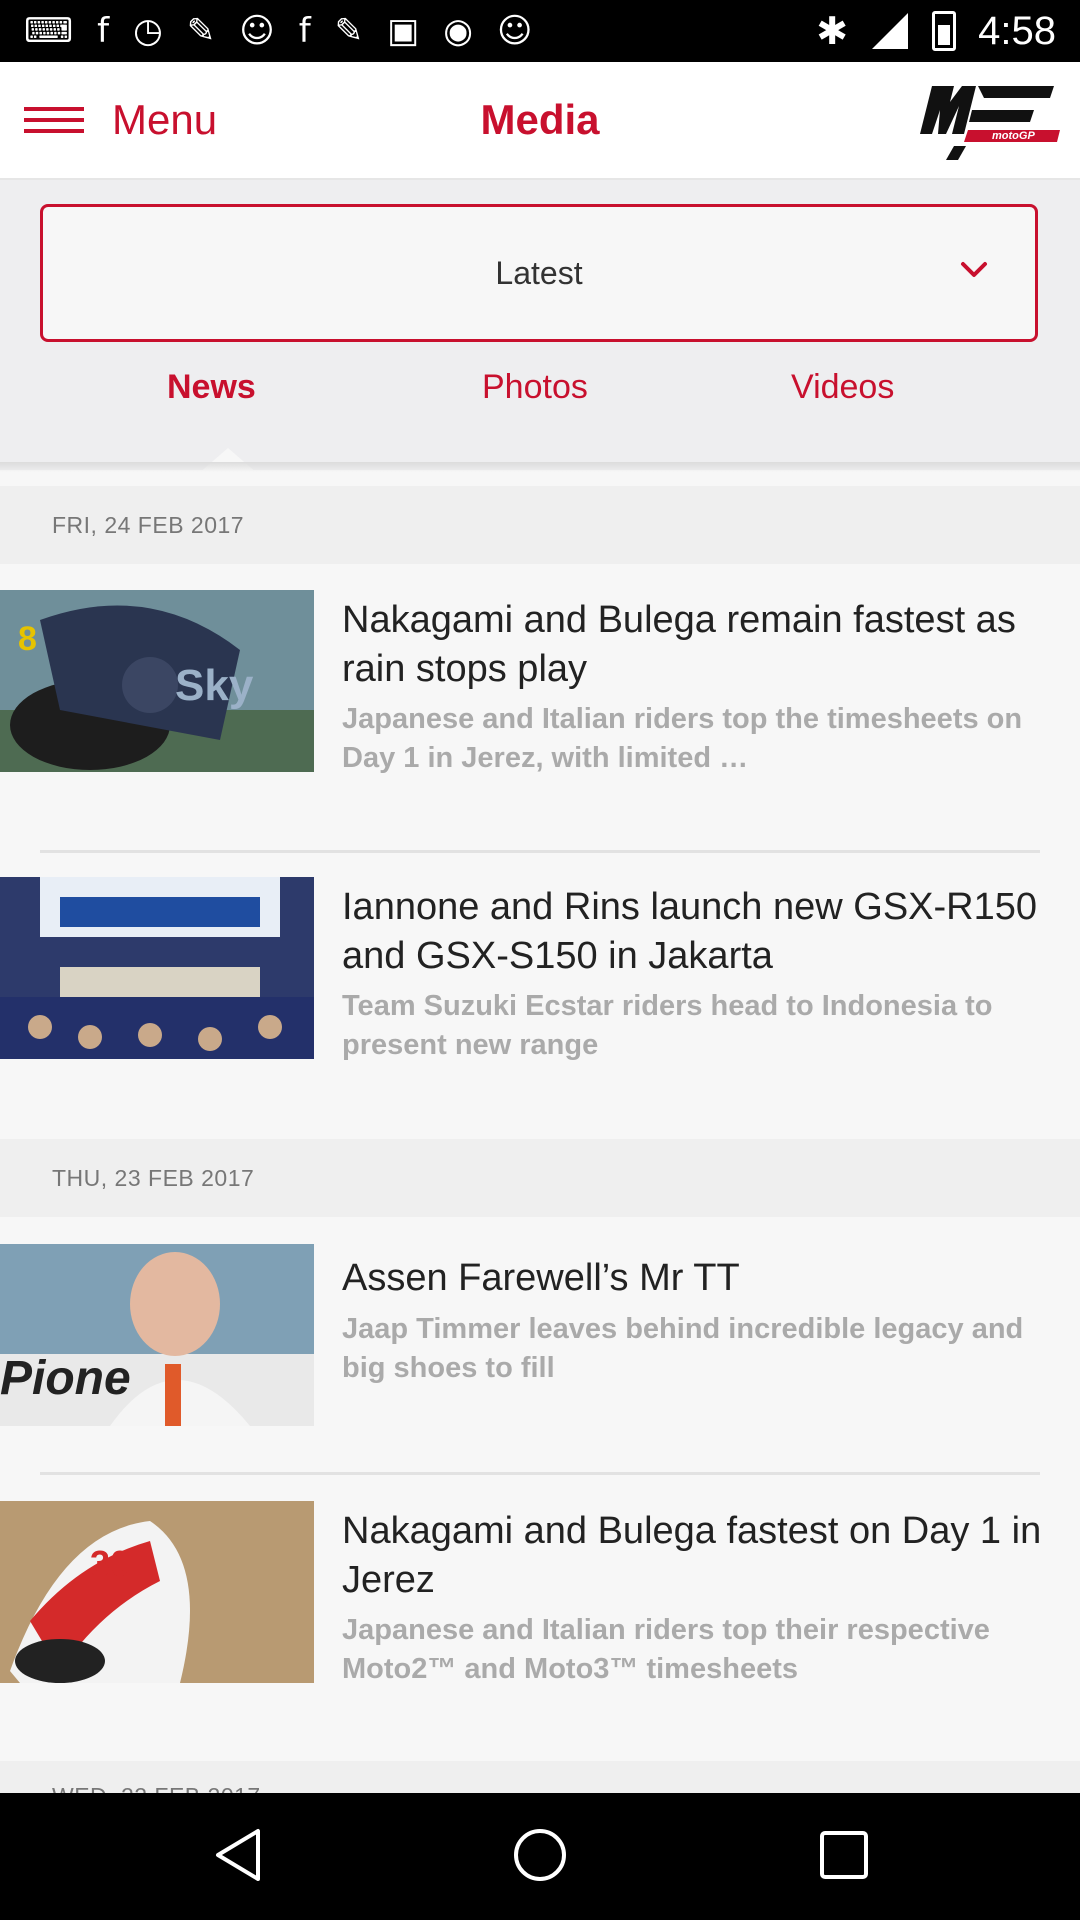 The height and width of the screenshot is (1920, 1080). What do you see at coordinates (27, 639) in the screenshot?
I see `svg-text: 8` at bounding box center [27, 639].